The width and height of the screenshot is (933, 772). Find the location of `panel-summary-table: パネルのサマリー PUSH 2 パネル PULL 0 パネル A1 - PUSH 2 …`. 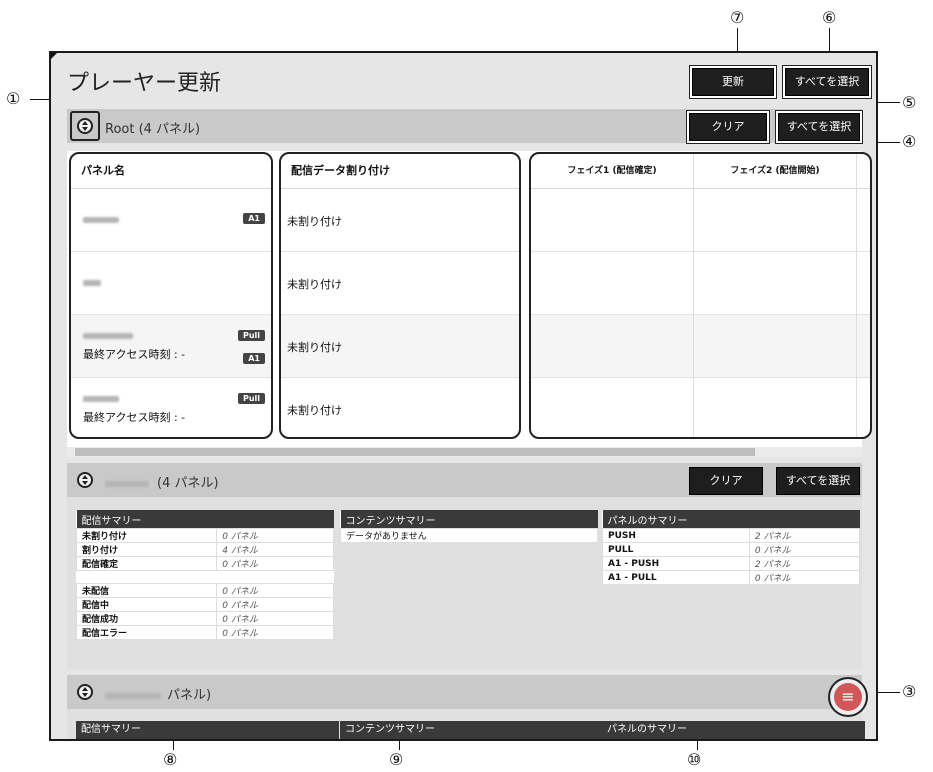

panel-summary-table: パネルのサマリー PUSH 2 パネル PULL 0 パネル A1 - PUSH 2 … is located at coordinates (731, 547).